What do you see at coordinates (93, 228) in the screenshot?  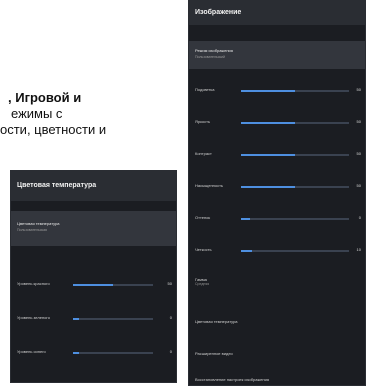 I see `color-temperature-mode-item: Цветовая температура Пользовательская` at bounding box center [93, 228].